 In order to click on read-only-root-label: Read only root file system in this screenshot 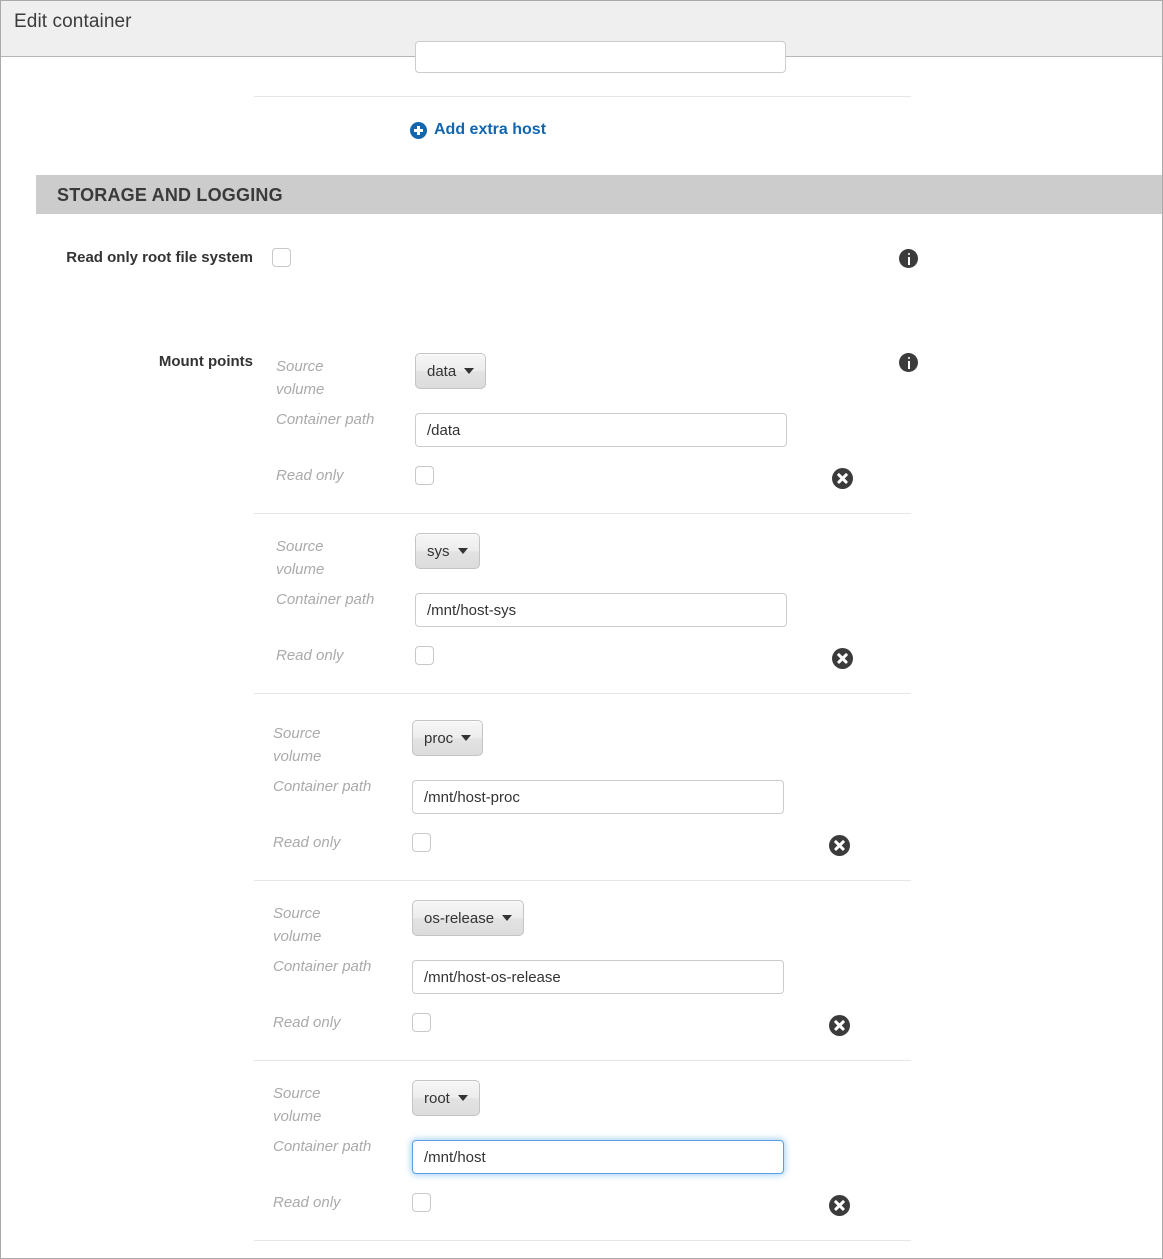, I will do `click(159, 257)`.